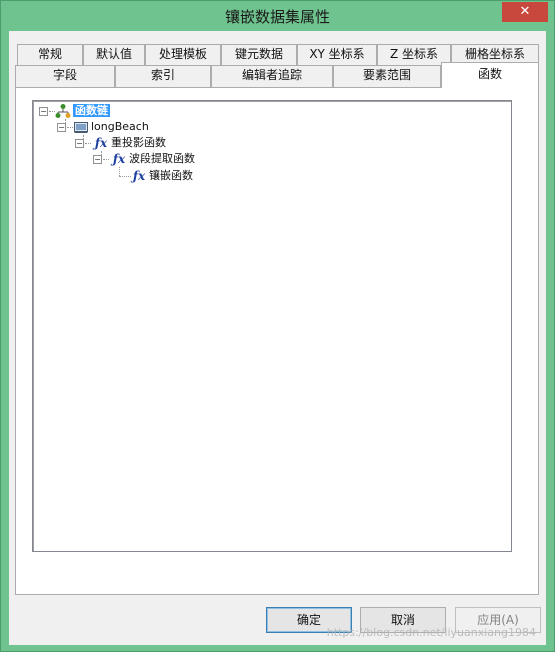 Image resolution: width=555 pixels, height=652 pixels. I want to click on tree-node-longbeach: longBeach, so click(120, 127).